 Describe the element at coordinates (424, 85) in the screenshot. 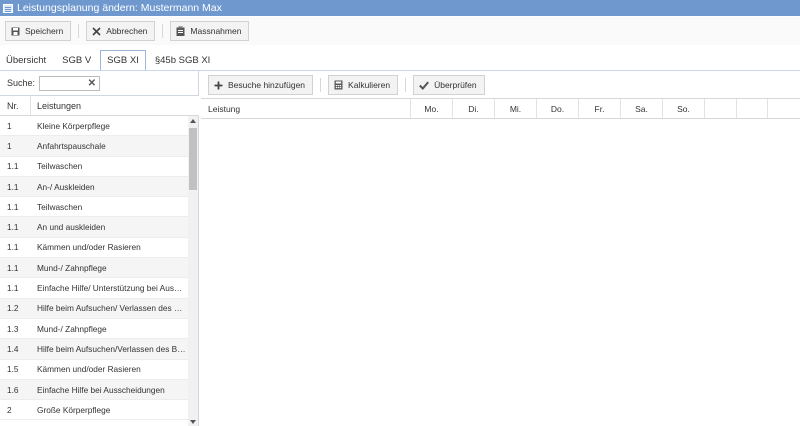

I see `checkmark-icon` at that location.